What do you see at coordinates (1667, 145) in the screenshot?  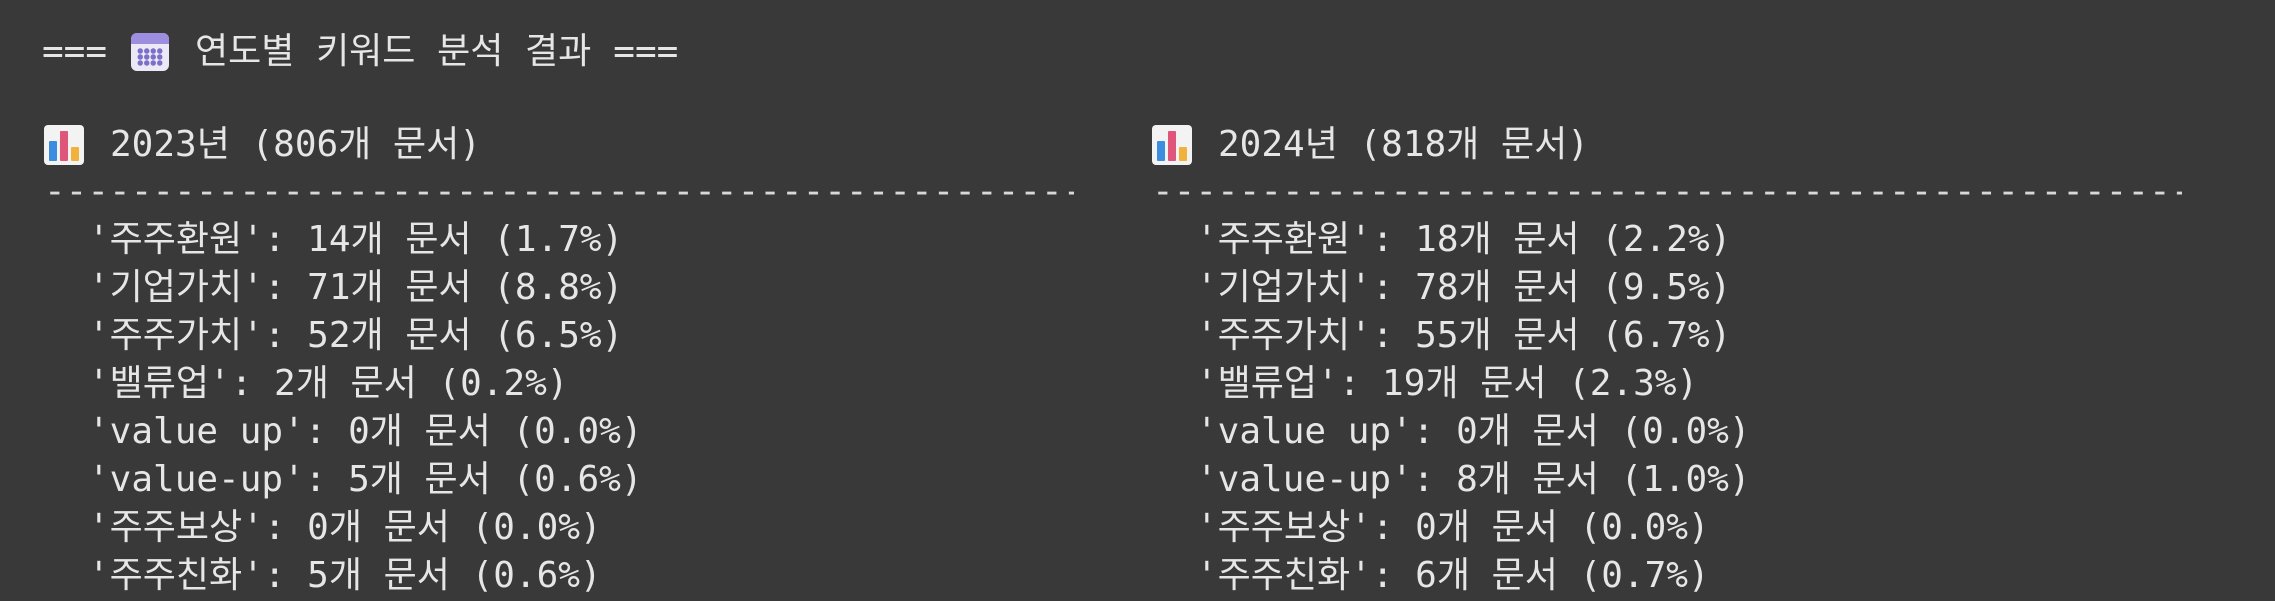 I see `year-title: 2024년 (818개 문서)` at bounding box center [1667, 145].